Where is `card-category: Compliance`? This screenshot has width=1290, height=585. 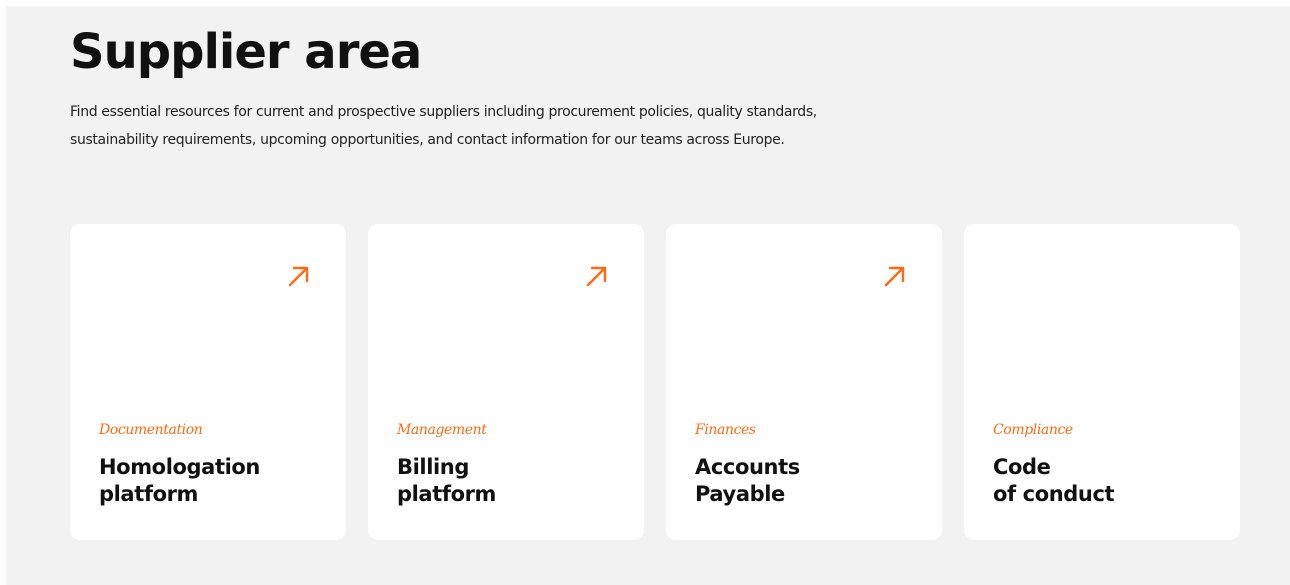 card-category: Compliance is located at coordinates (1033, 430).